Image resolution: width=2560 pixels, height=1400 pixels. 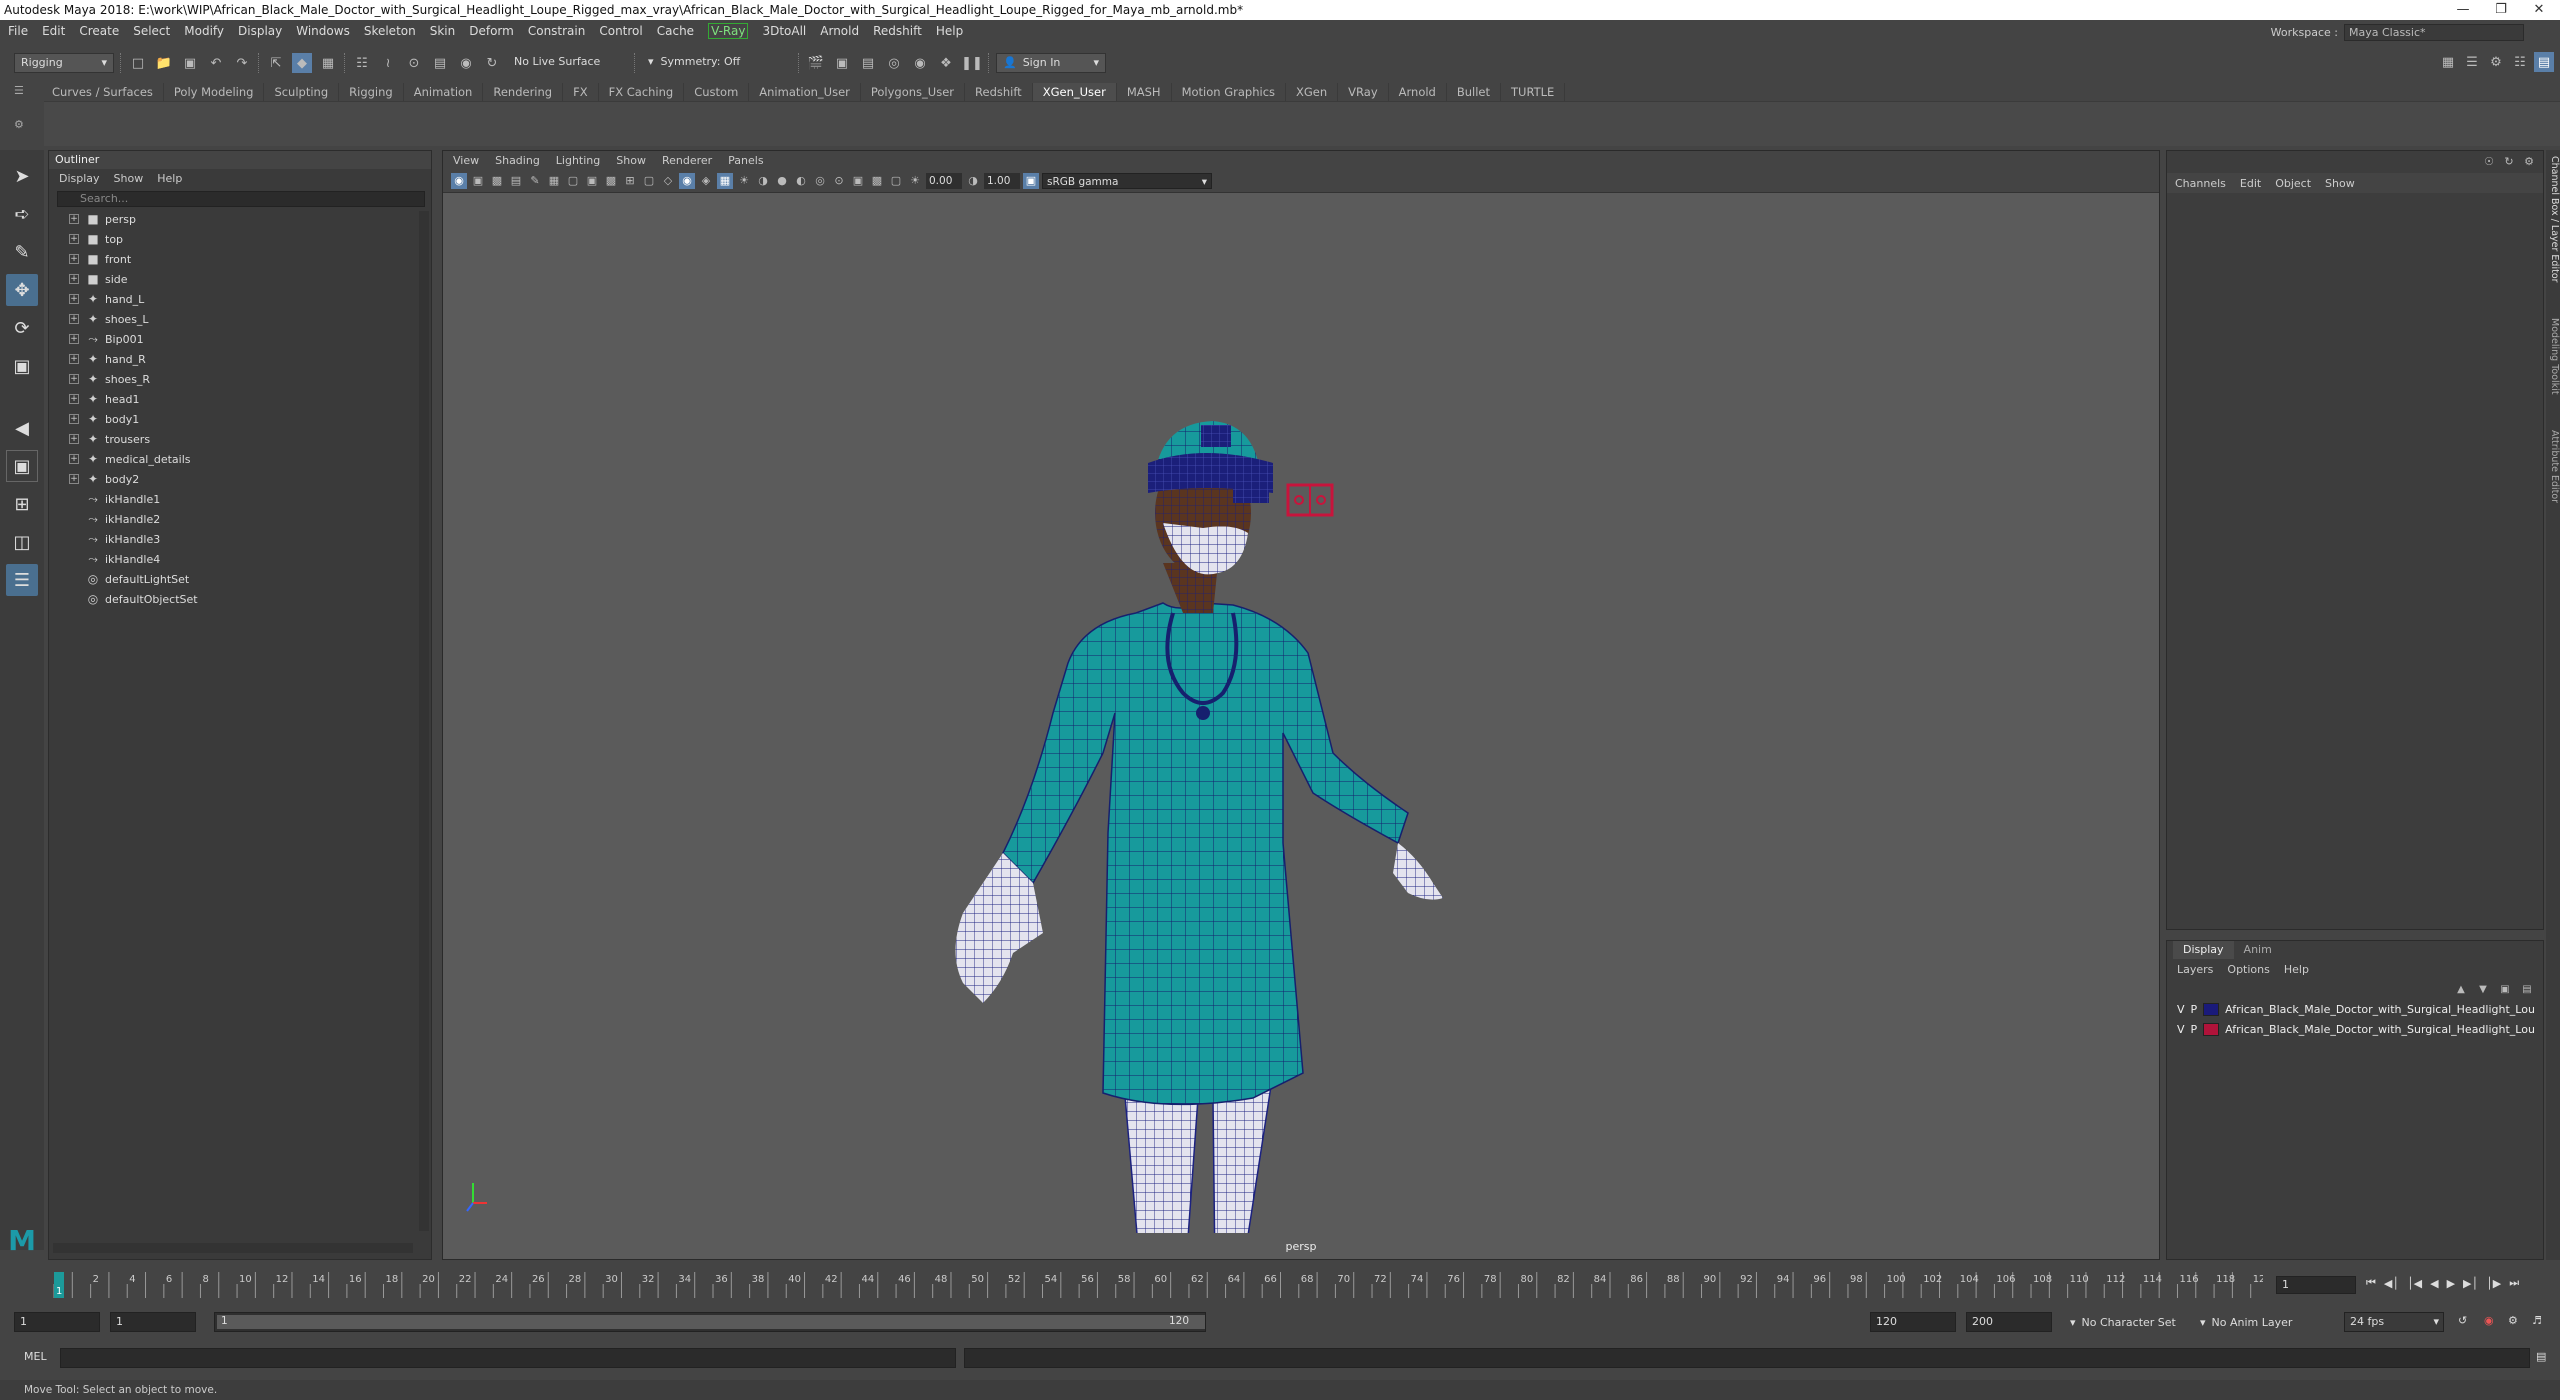 I want to click on shelf-tab-rendering: Rendering, so click(x=523, y=92).